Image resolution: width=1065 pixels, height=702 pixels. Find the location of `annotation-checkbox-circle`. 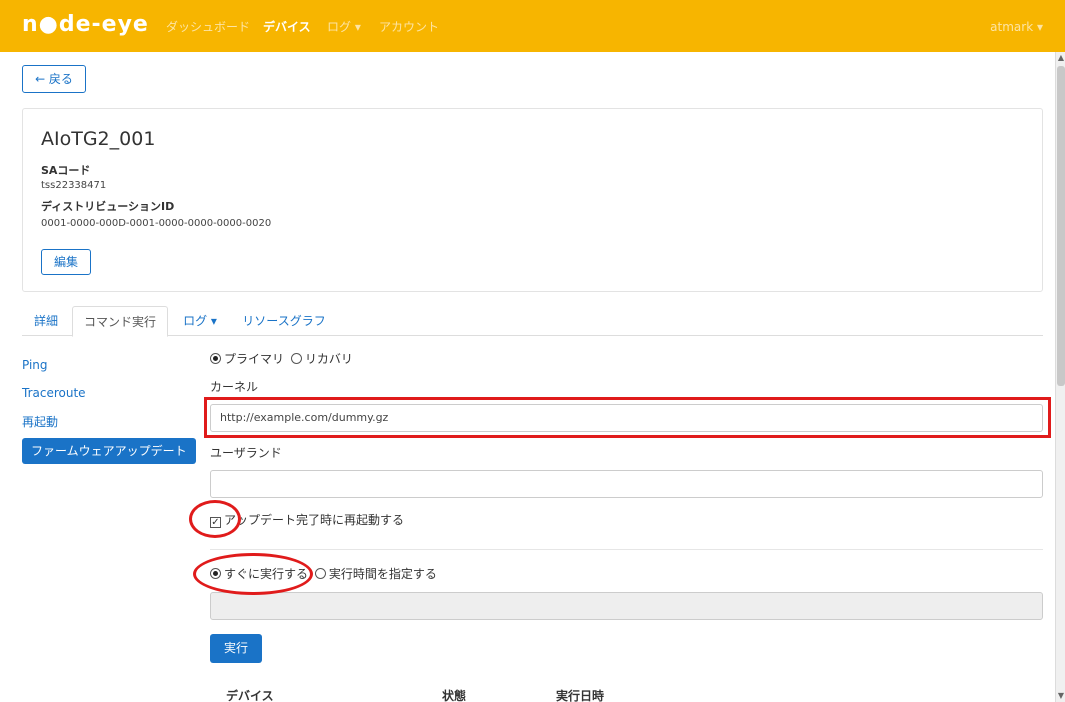

annotation-checkbox-circle is located at coordinates (215, 519).